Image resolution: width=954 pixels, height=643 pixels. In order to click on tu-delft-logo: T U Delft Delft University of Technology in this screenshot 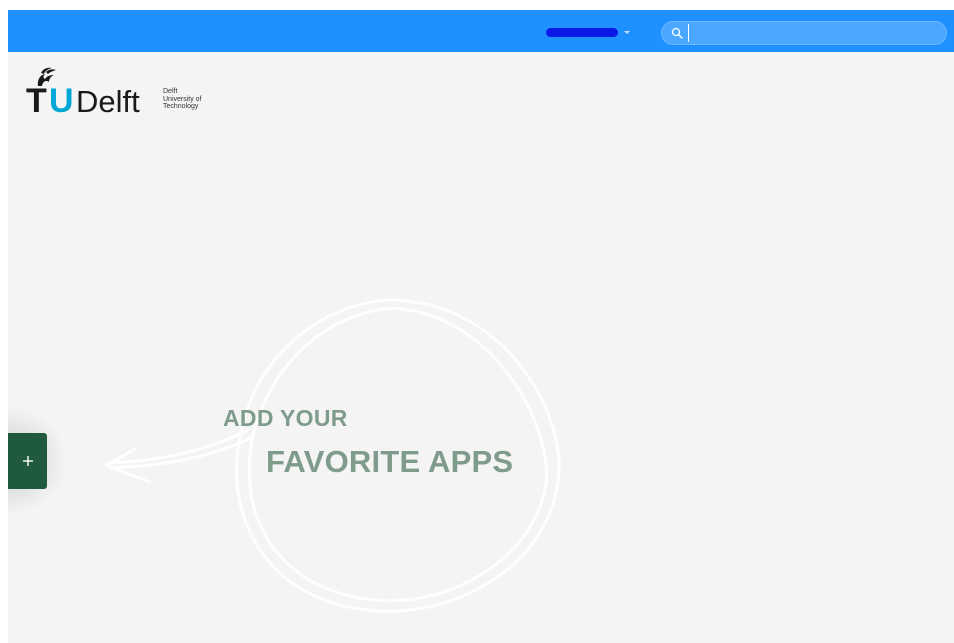, I will do `click(124, 94)`.